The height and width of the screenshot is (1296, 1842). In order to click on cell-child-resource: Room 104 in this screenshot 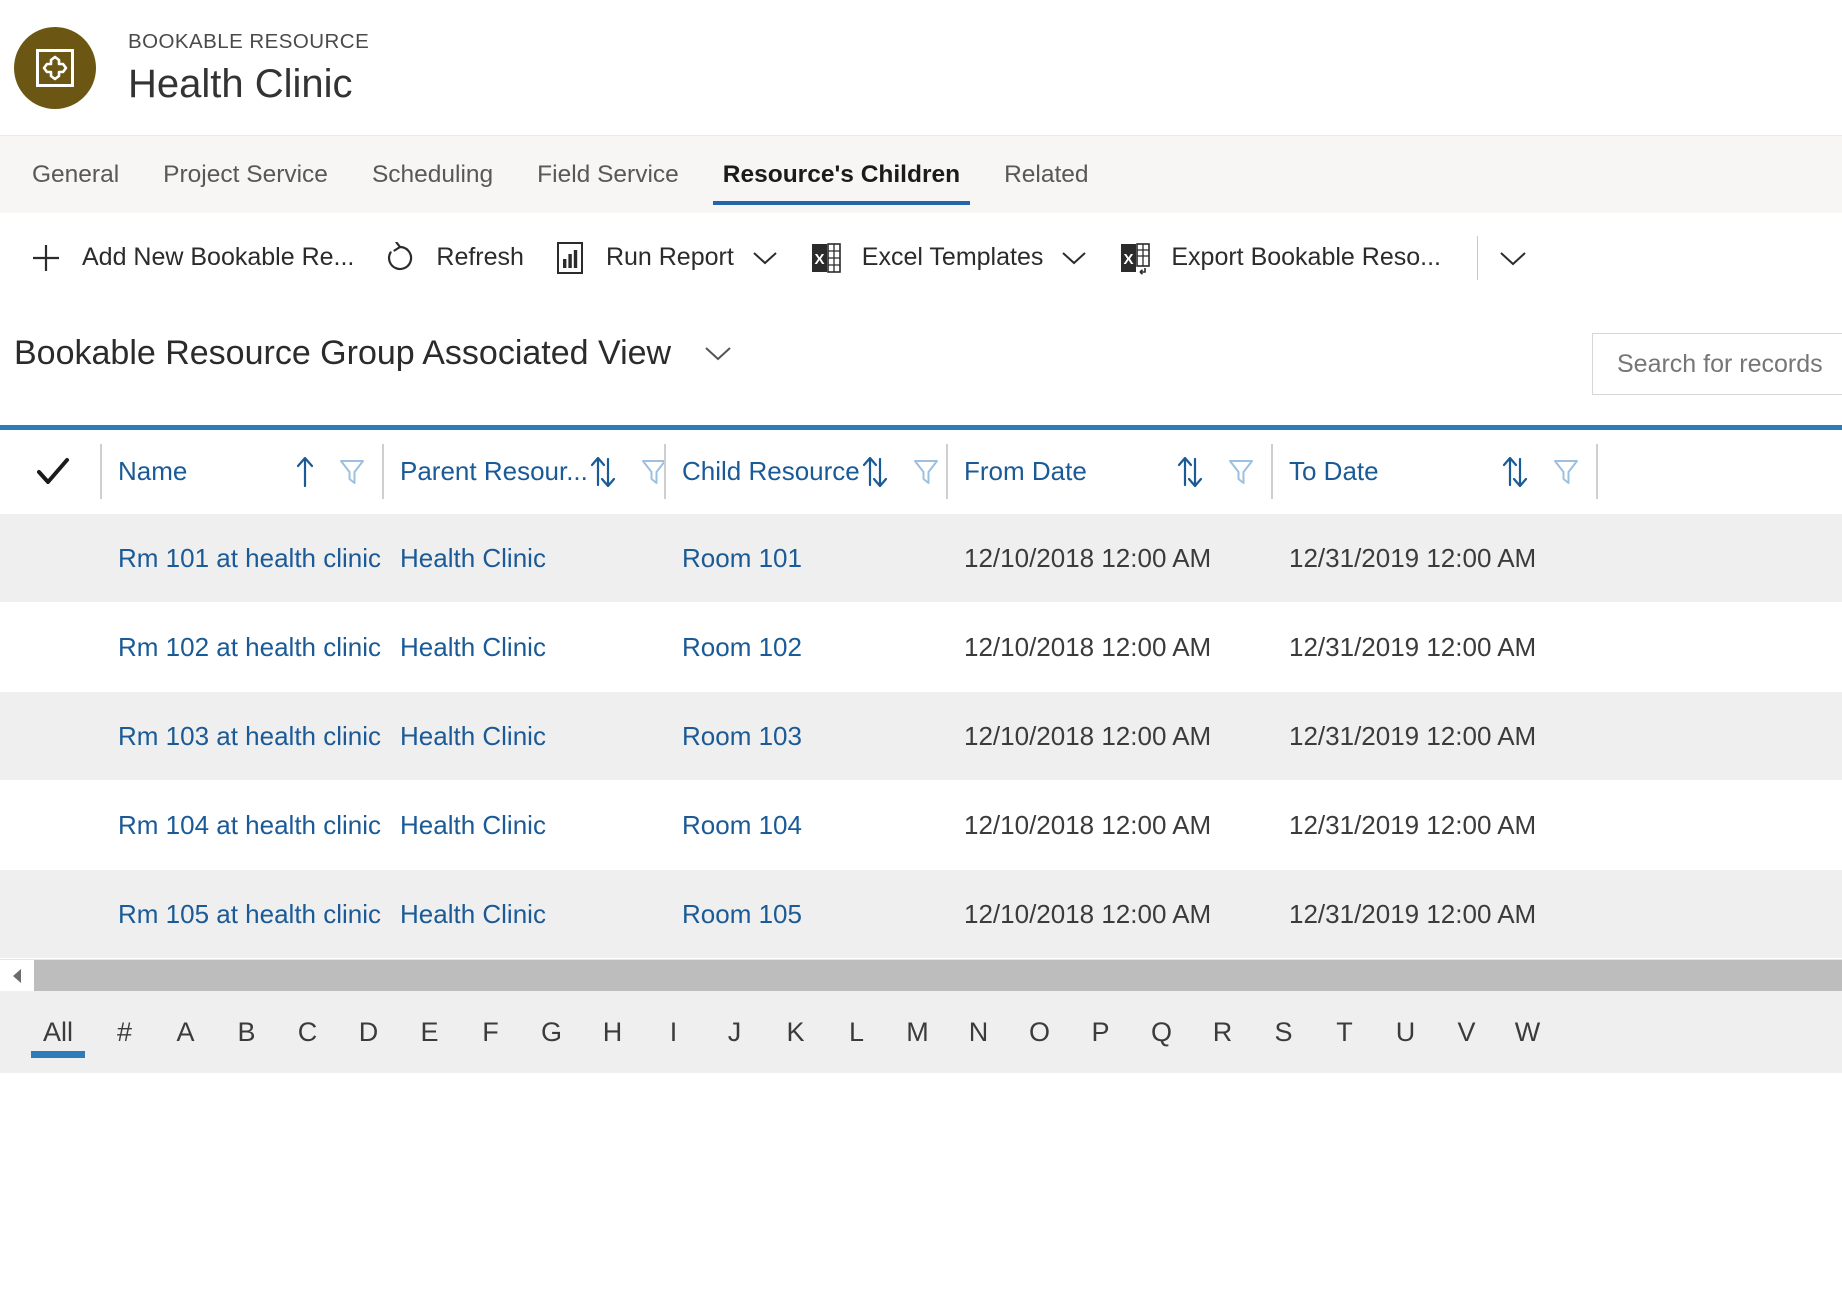, I will do `click(805, 825)`.